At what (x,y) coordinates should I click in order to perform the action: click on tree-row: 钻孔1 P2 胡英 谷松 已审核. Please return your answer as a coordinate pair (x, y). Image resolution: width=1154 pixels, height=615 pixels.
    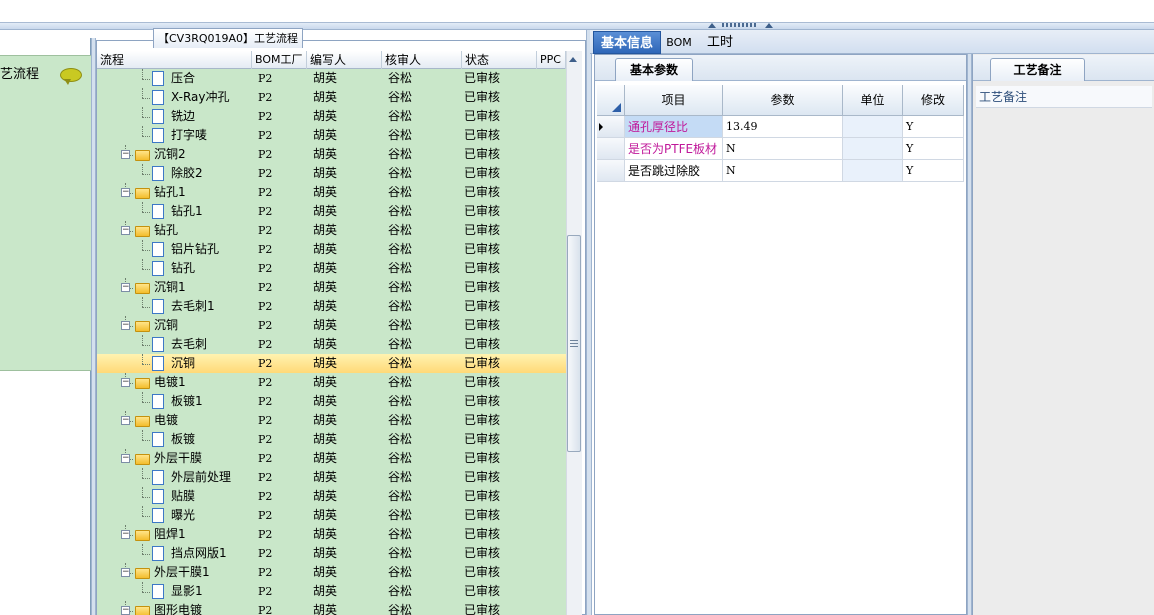
    Looking at the image, I should click on (331, 211).